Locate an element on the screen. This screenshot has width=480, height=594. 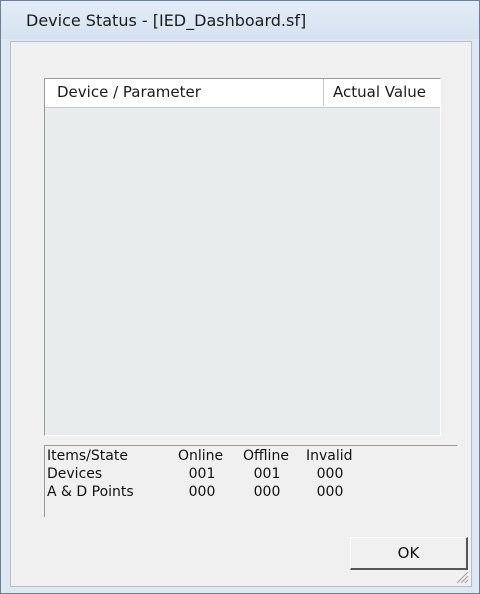
points-invalid-count: 000 is located at coordinates (330, 492).